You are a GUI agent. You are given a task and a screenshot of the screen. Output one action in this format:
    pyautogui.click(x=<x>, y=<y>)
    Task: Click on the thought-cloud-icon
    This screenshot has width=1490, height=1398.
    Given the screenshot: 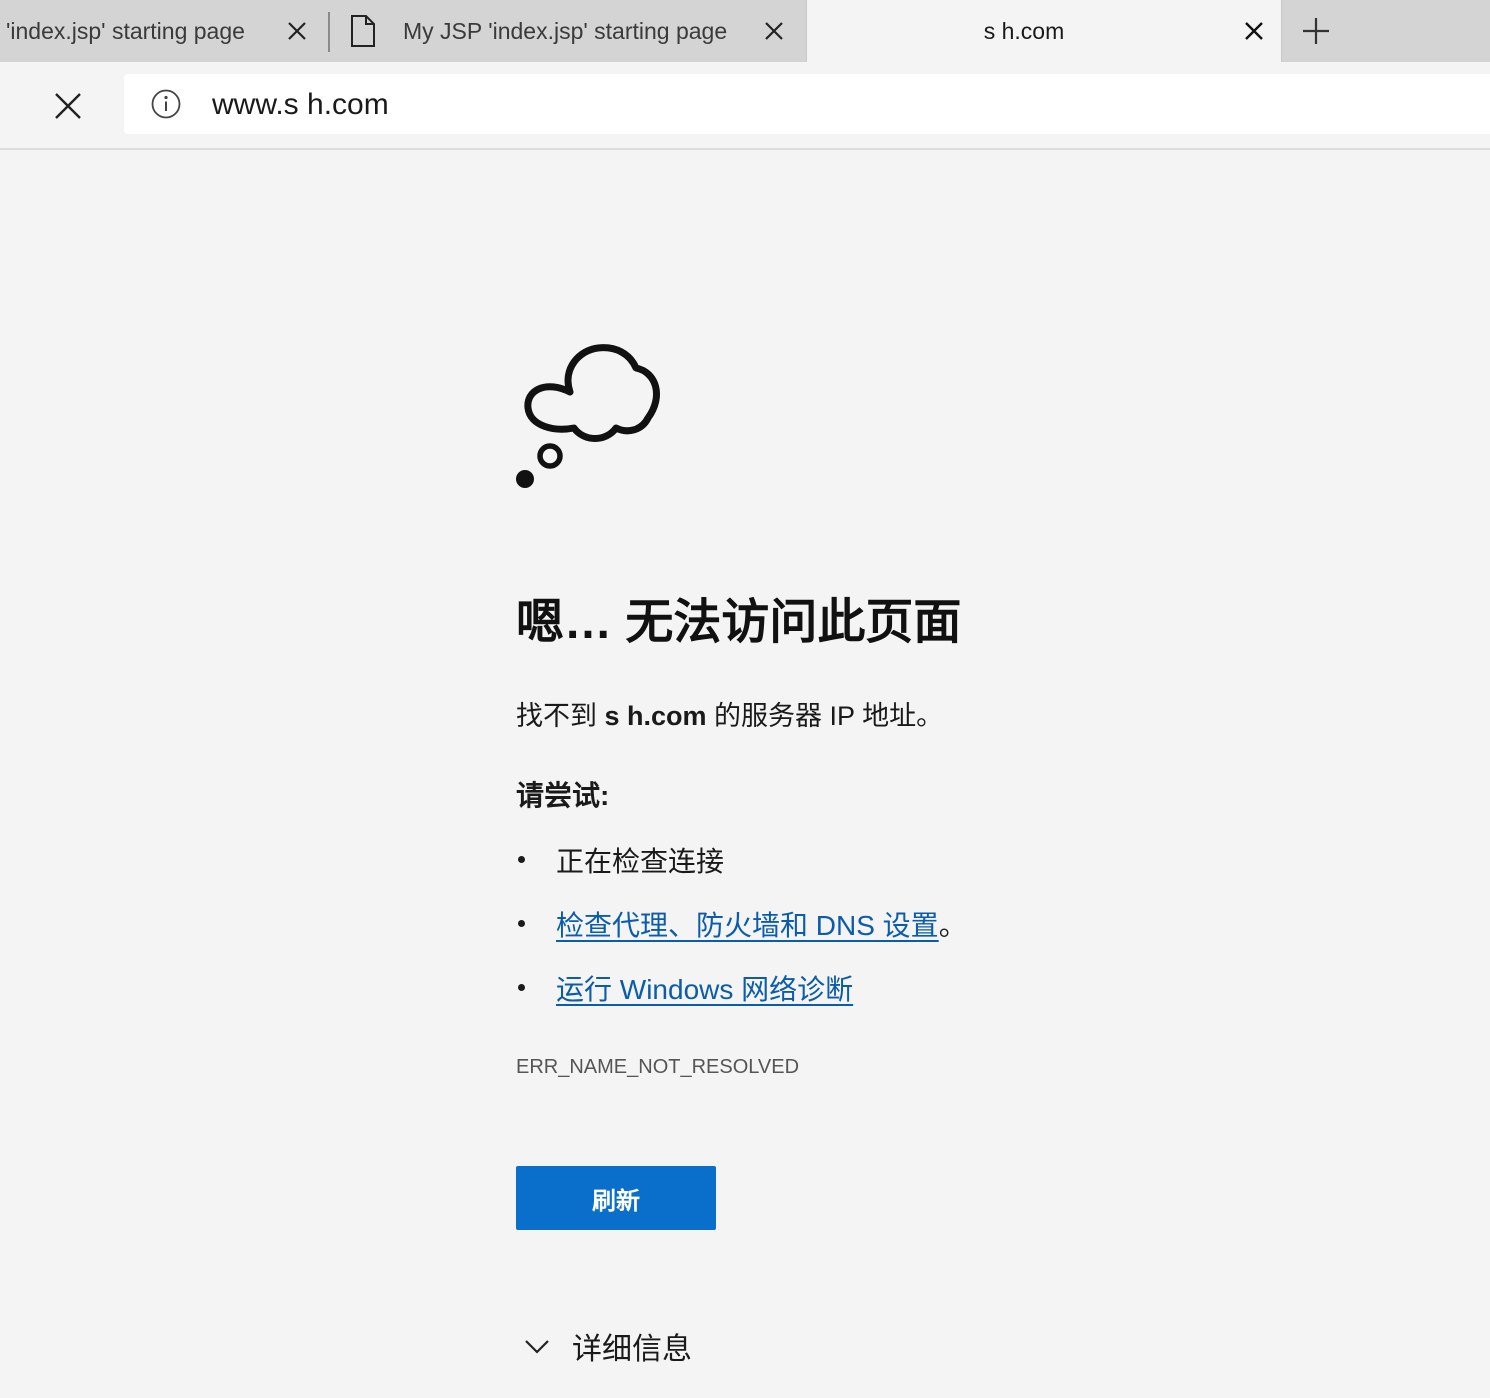 What is the action you would take?
    pyautogui.click(x=588, y=416)
    